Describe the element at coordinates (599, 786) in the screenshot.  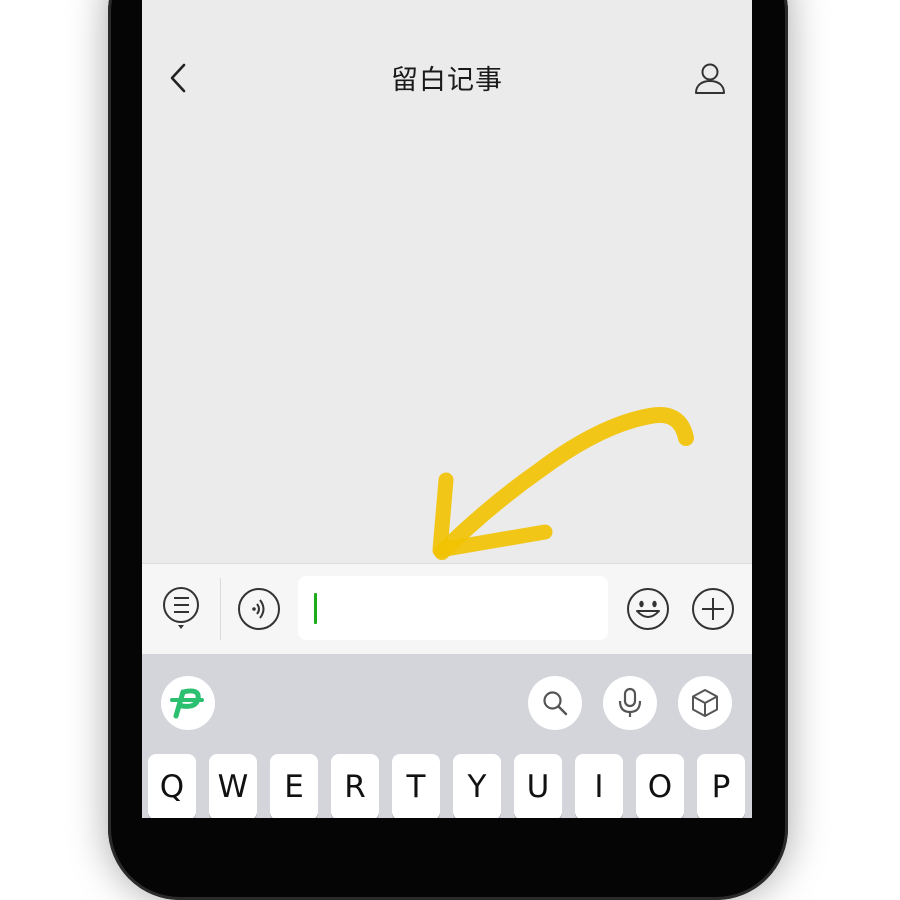
I see `key-i: I` at that location.